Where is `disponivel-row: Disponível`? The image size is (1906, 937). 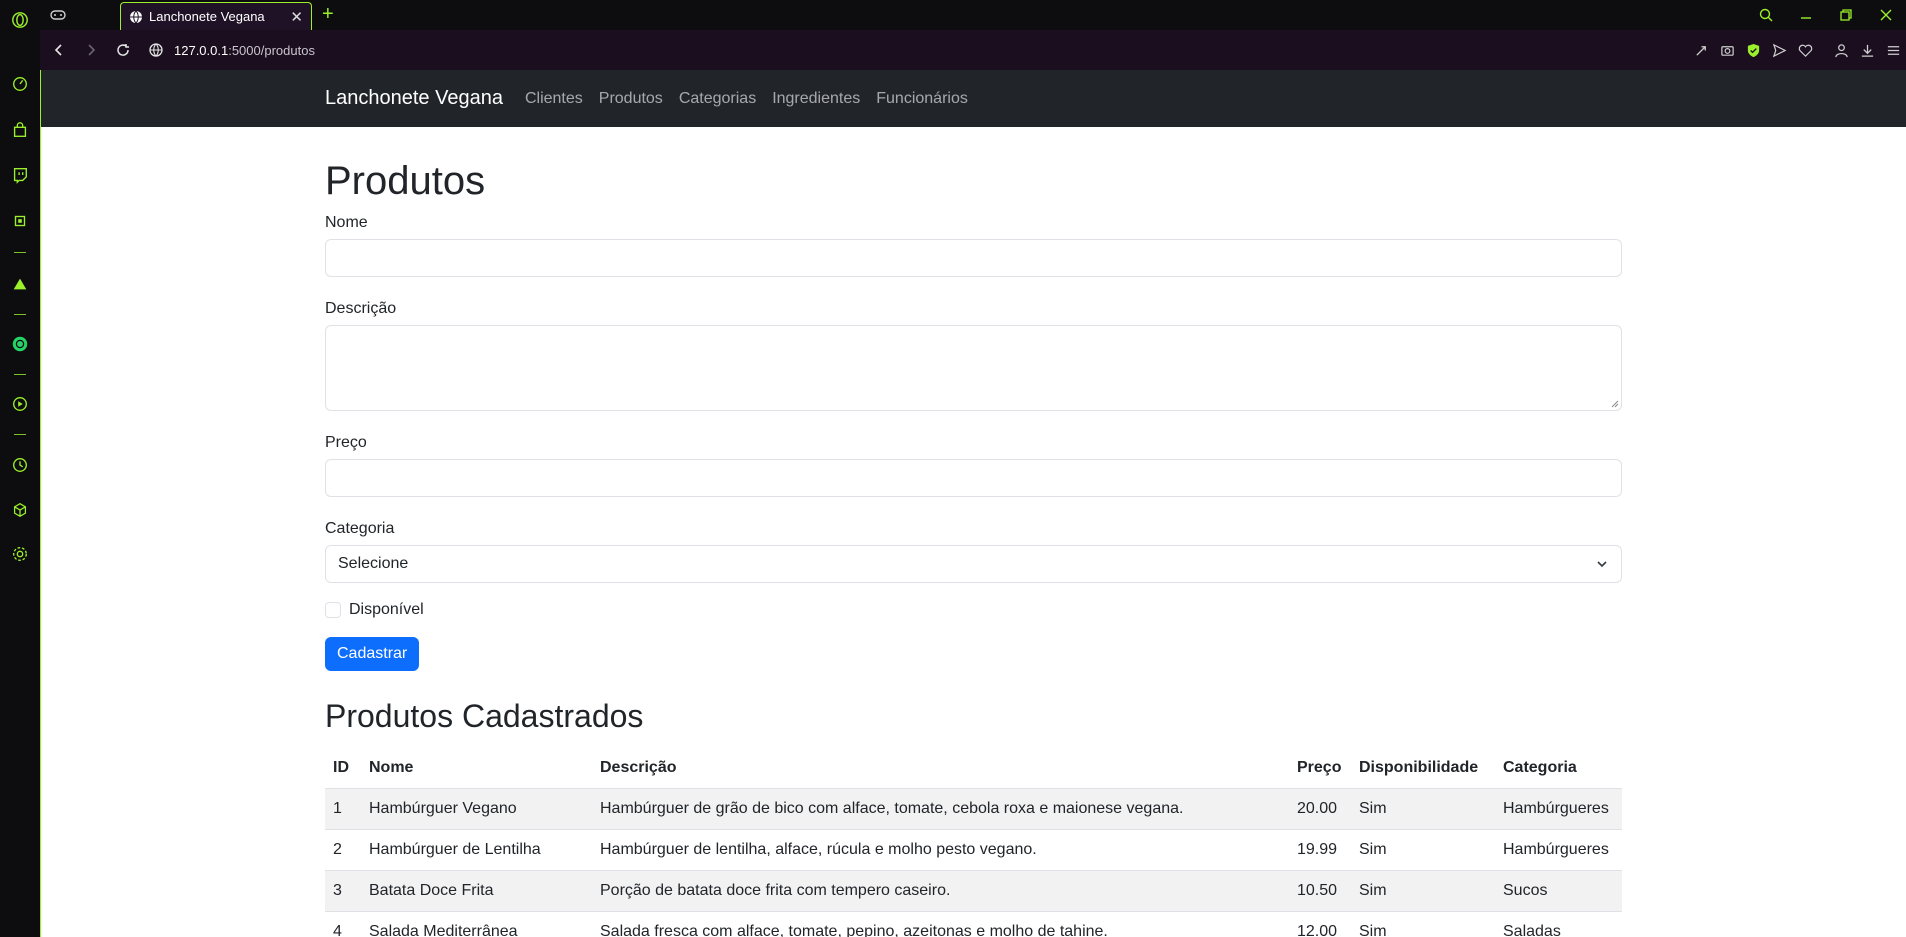 disponivel-row: Disponível is located at coordinates (973, 610).